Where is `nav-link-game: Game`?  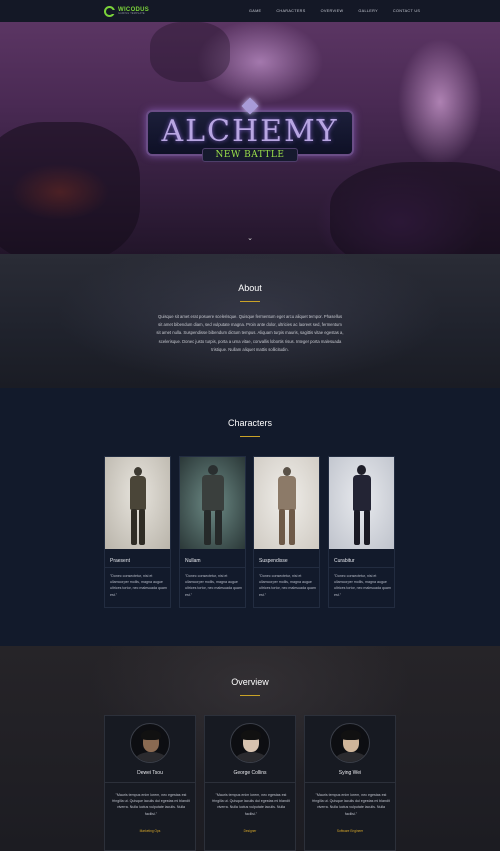
nav-link-game: Game is located at coordinates (255, 11).